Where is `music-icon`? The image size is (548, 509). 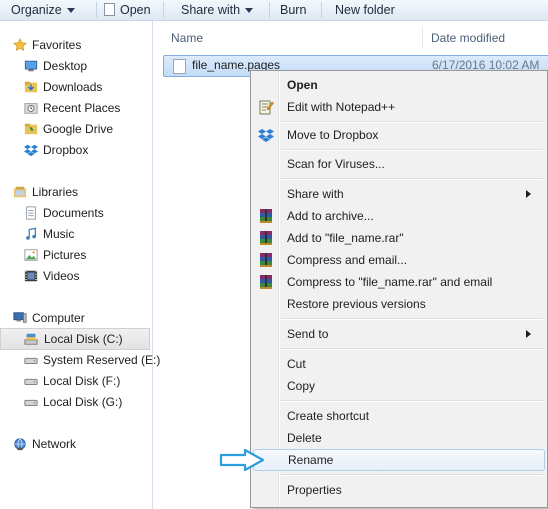 music-icon is located at coordinates (31, 233).